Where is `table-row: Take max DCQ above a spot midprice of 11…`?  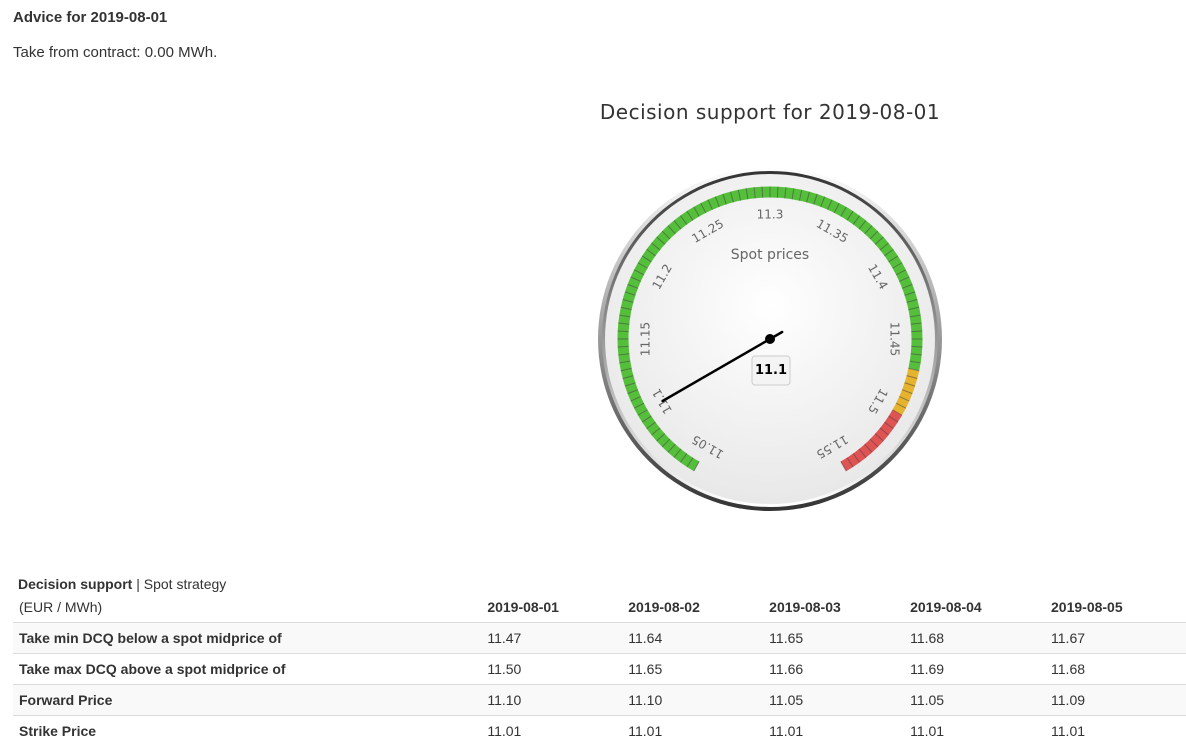 table-row: Take max DCQ above a spot midprice of 11… is located at coordinates (599, 669).